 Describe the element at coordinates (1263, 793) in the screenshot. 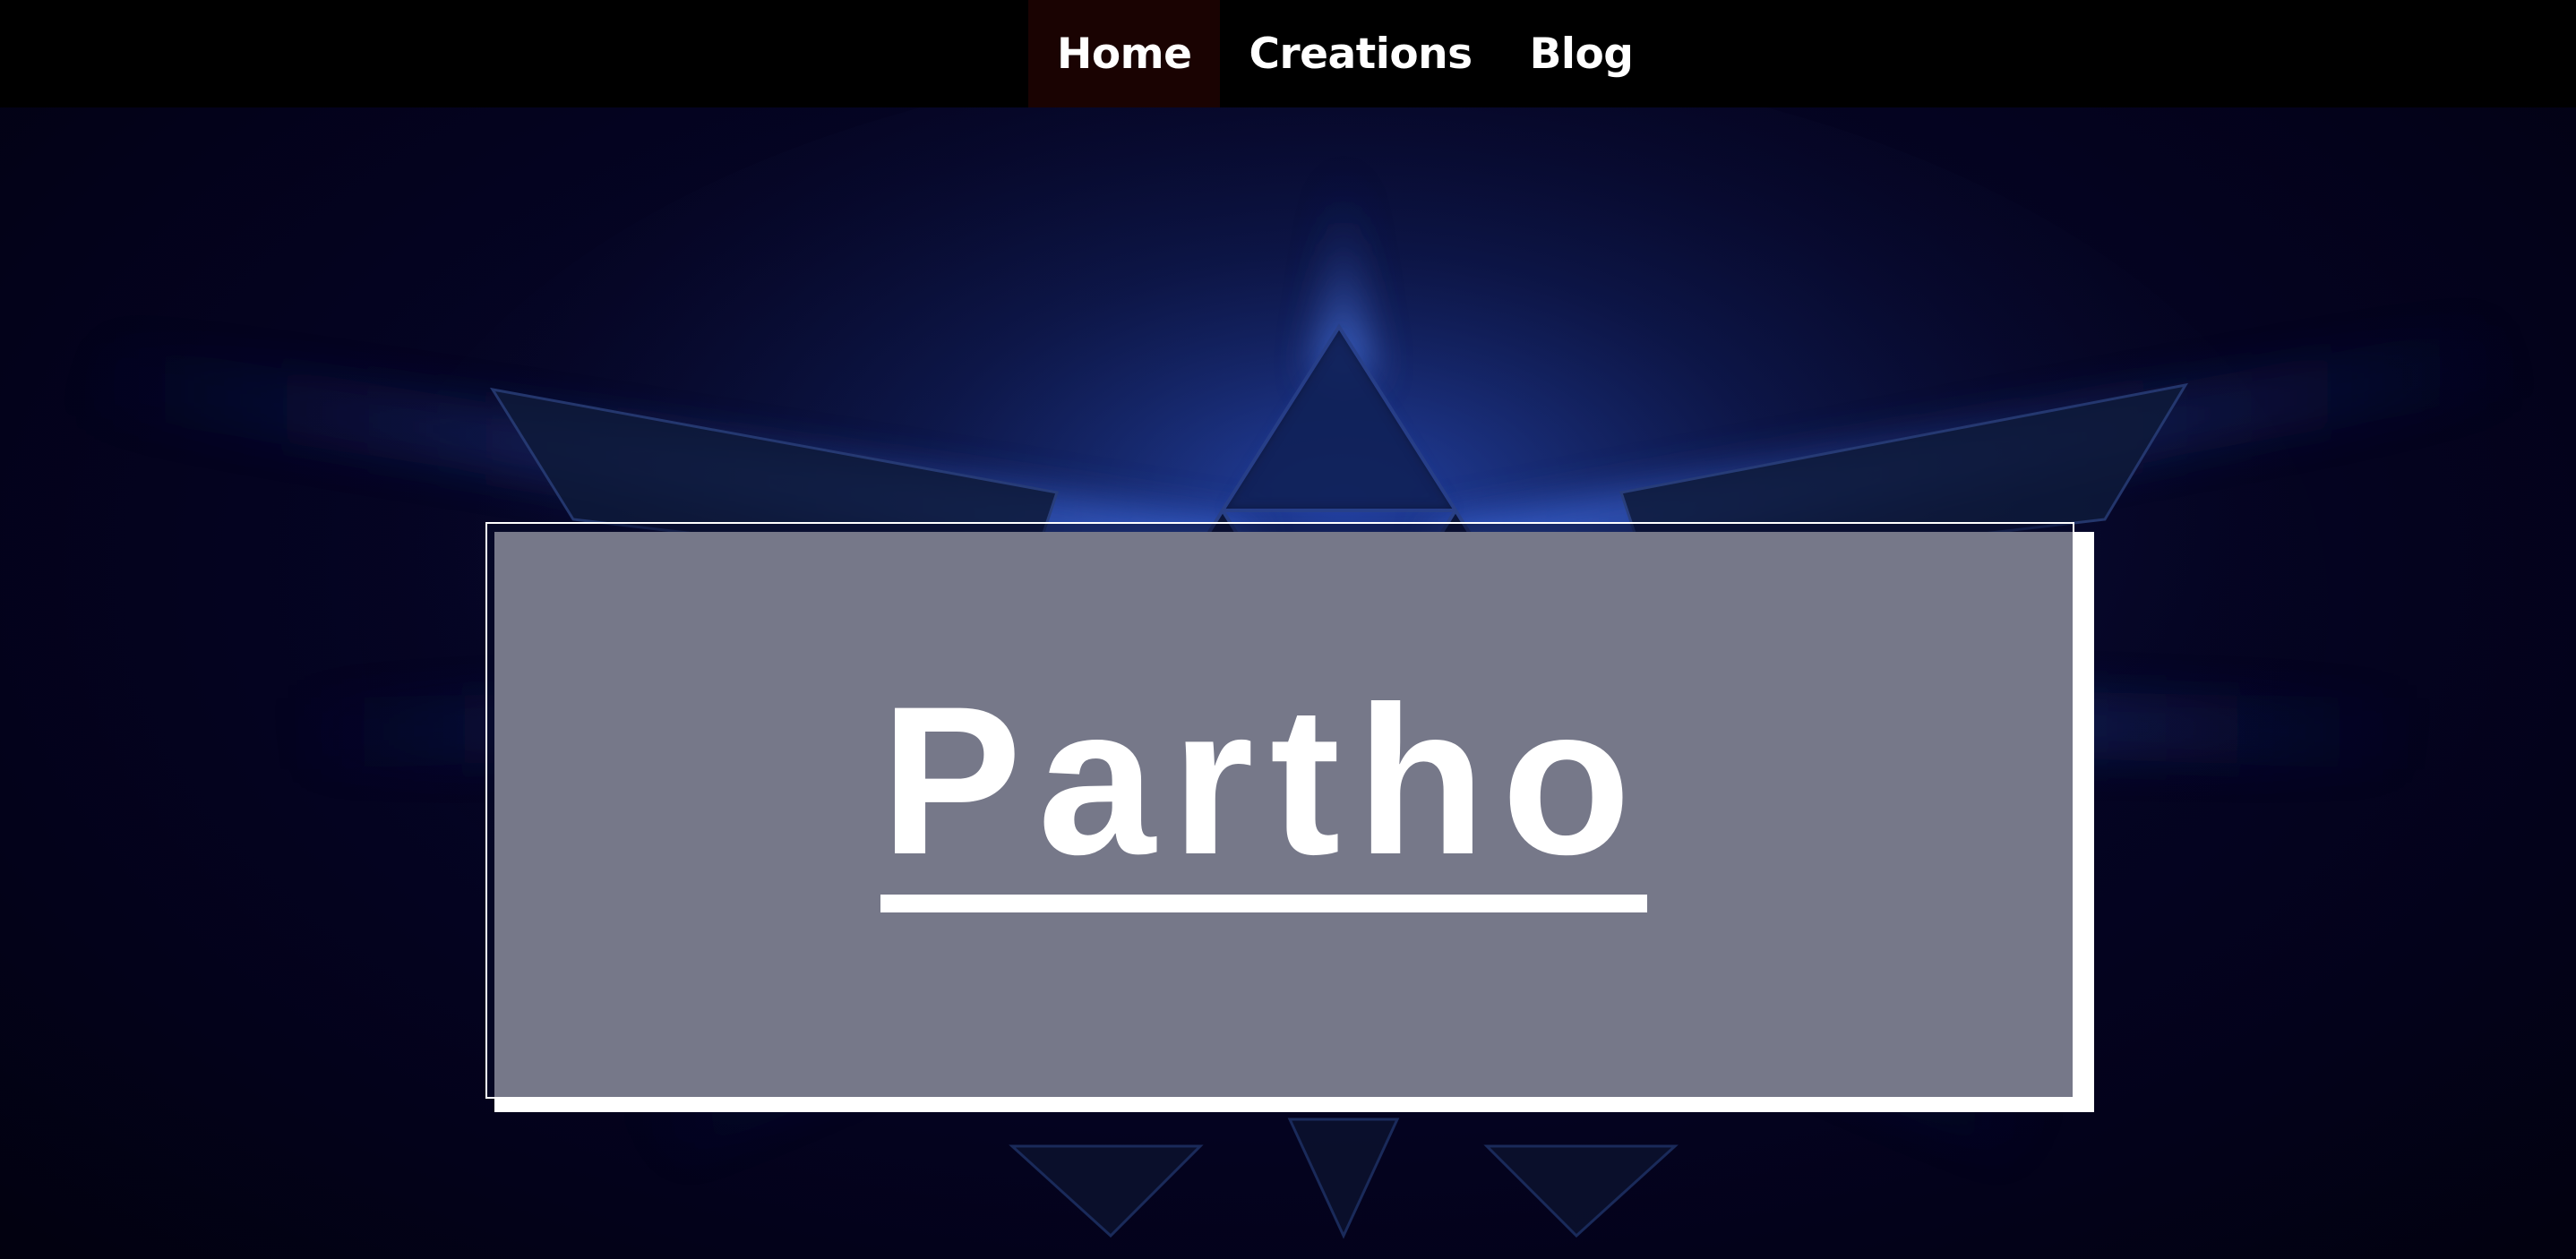

I see `site-title: Partho` at that location.